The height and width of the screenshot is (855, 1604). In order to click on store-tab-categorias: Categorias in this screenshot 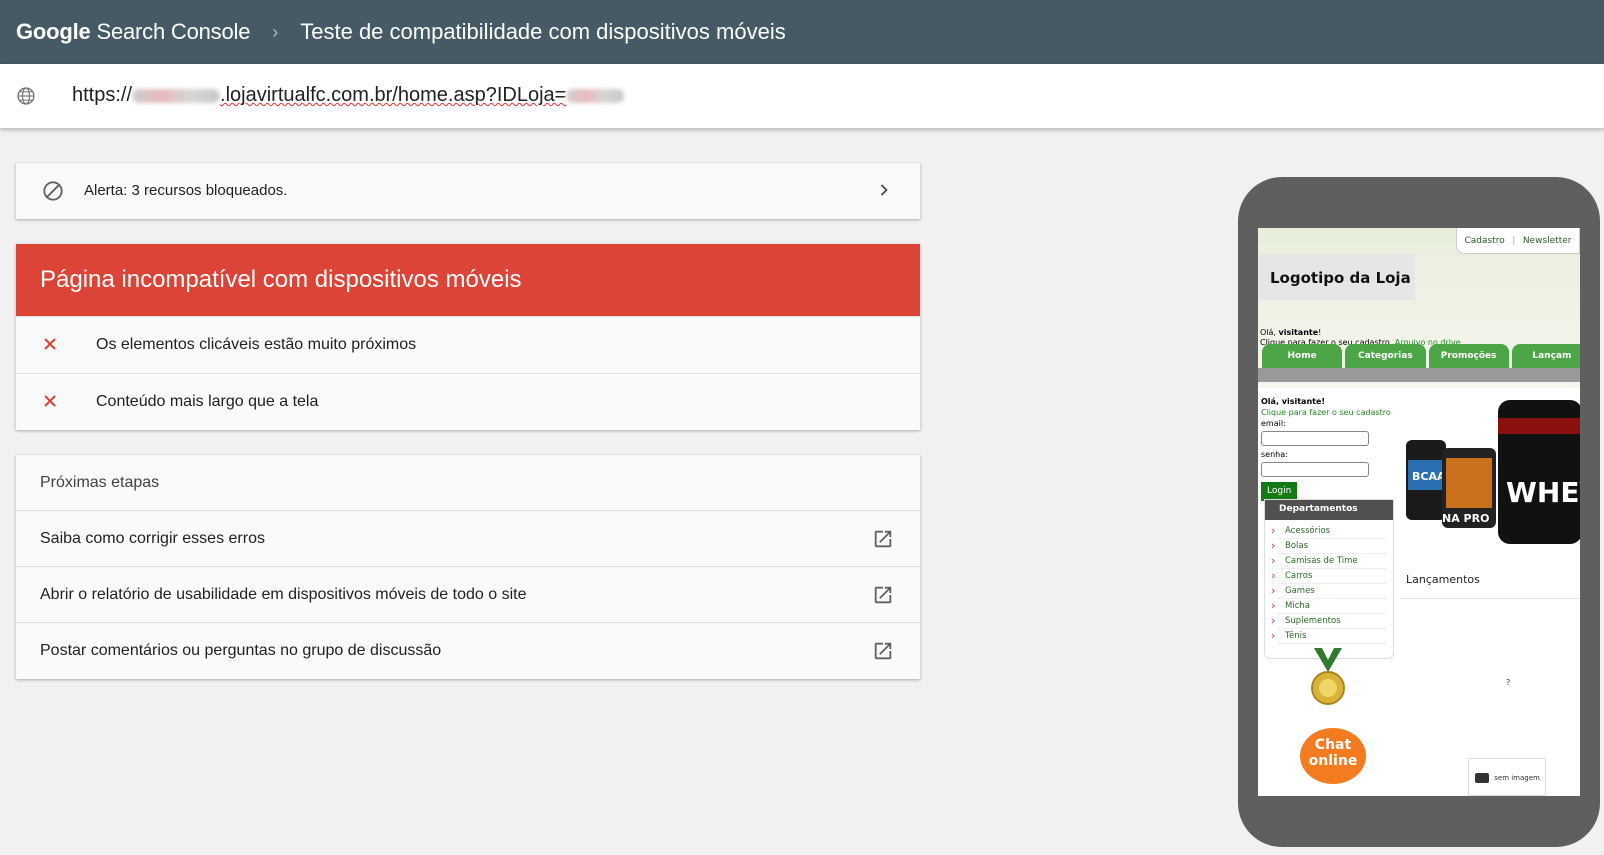, I will do `click(1385, 356)`.